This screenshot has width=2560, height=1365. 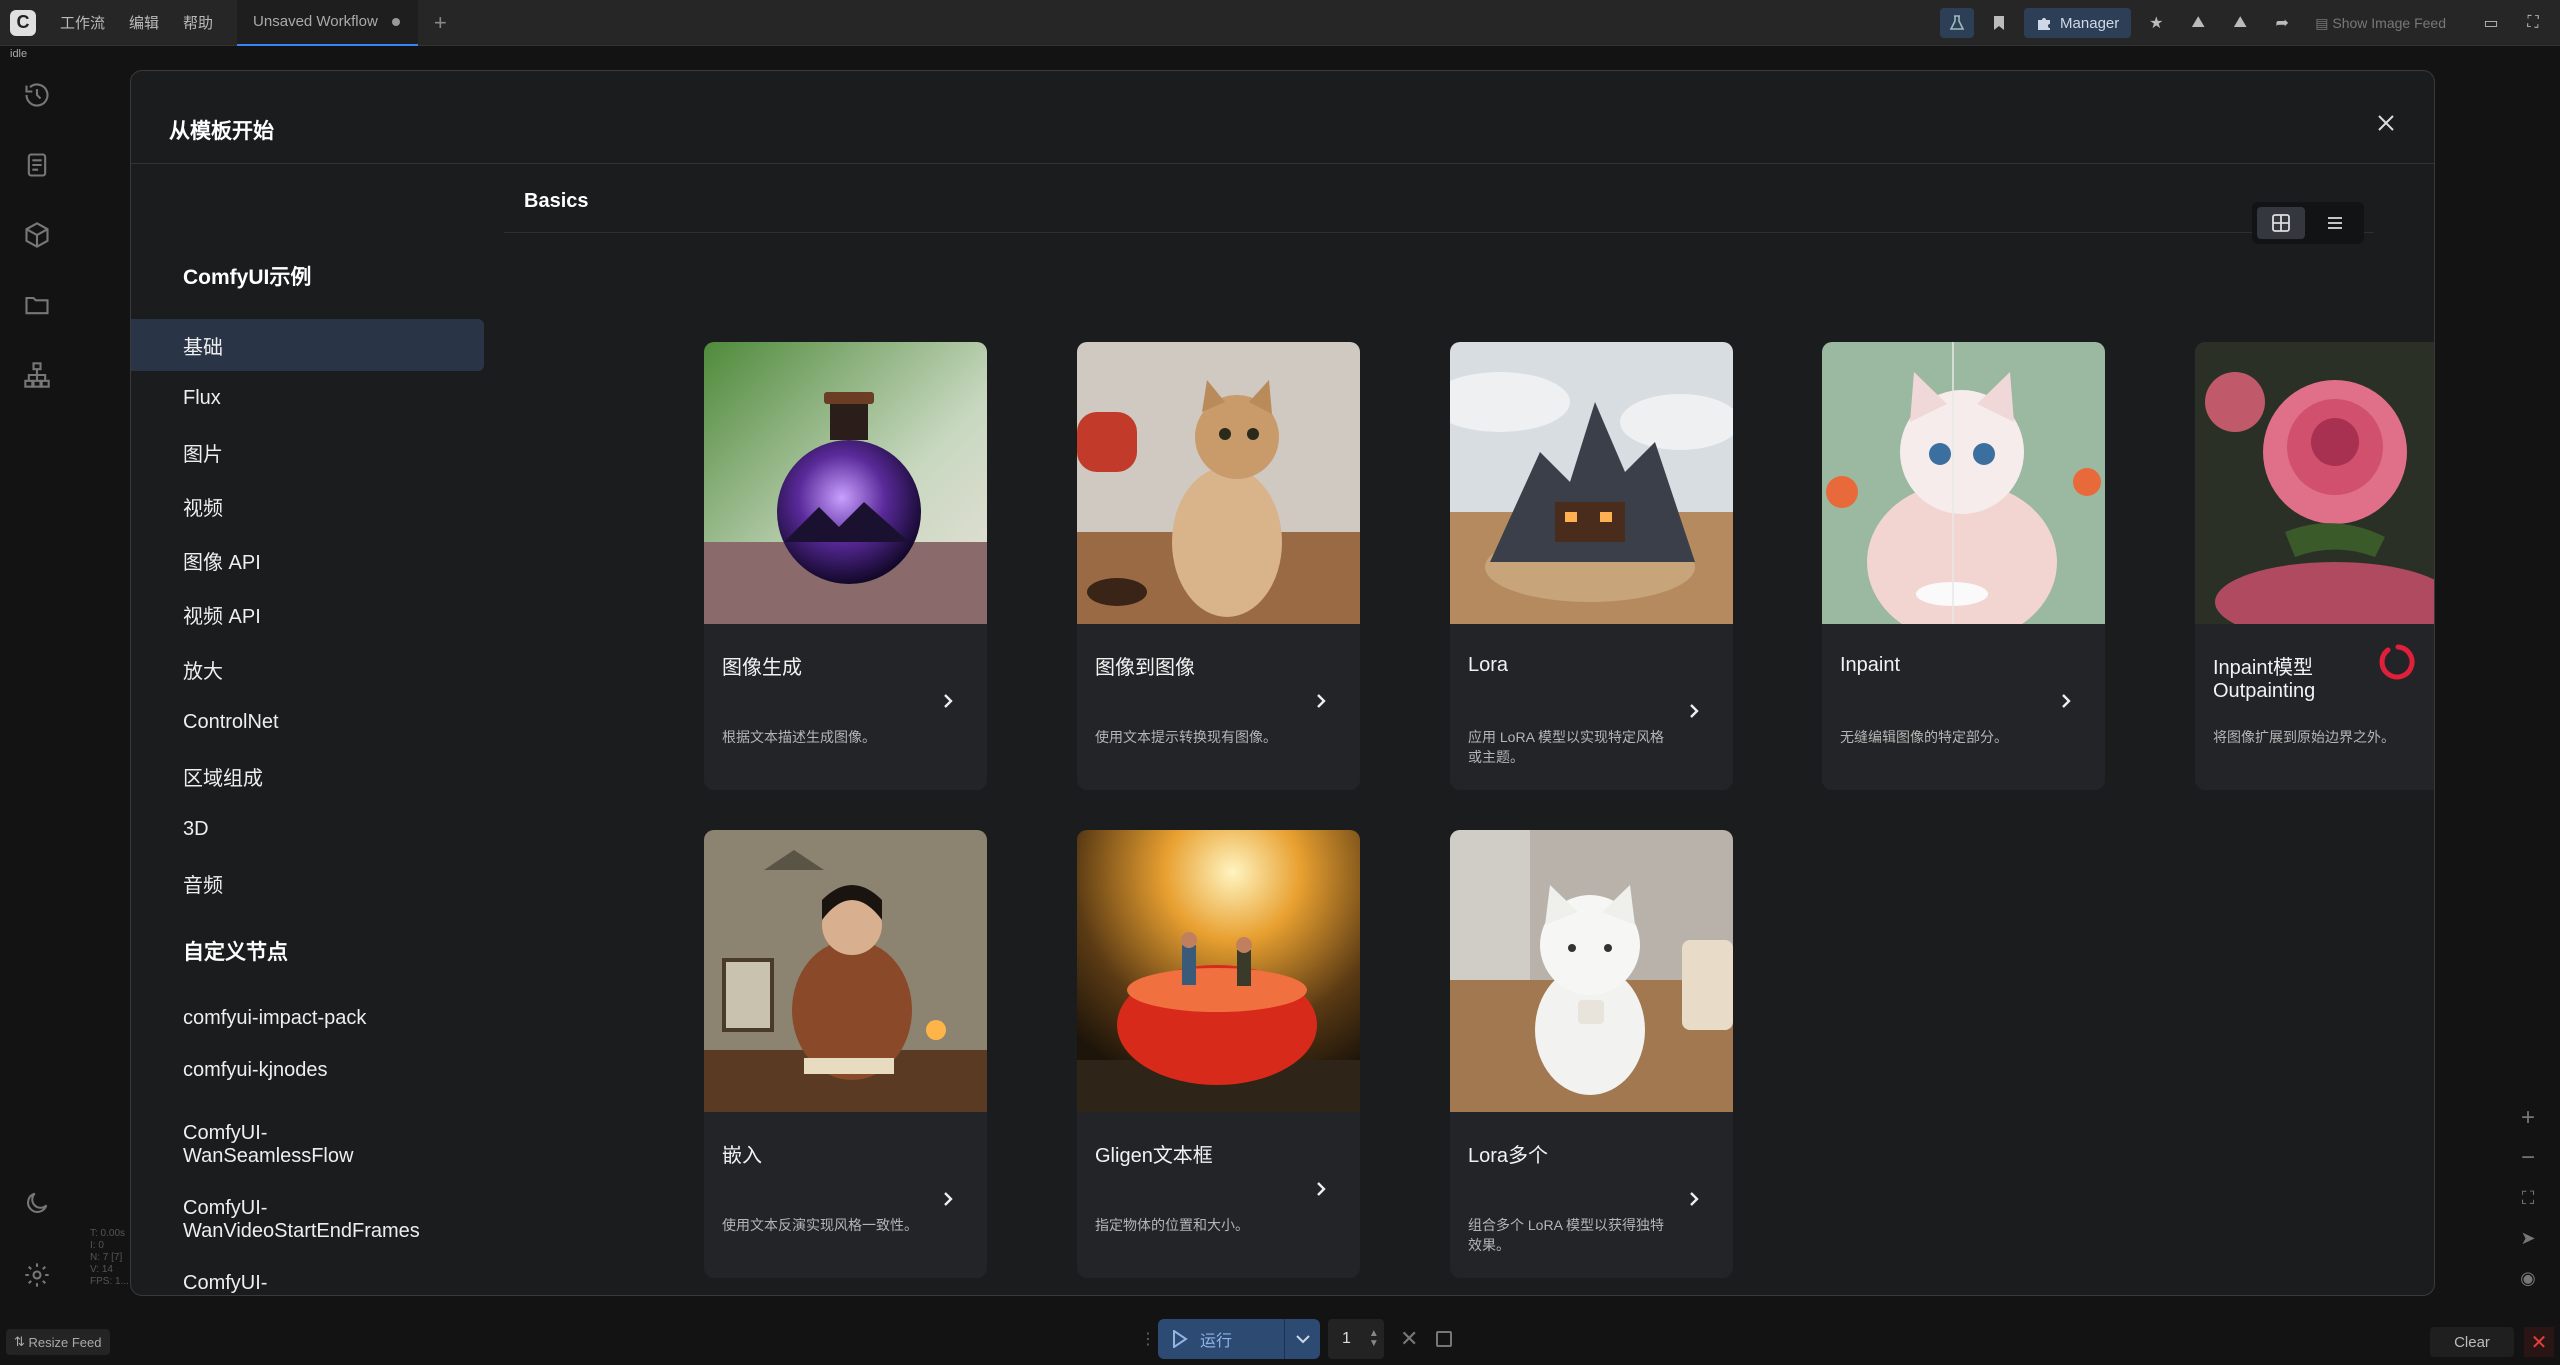 I want to click on zoom-out-button: −, so click(x=2528, y=1158).